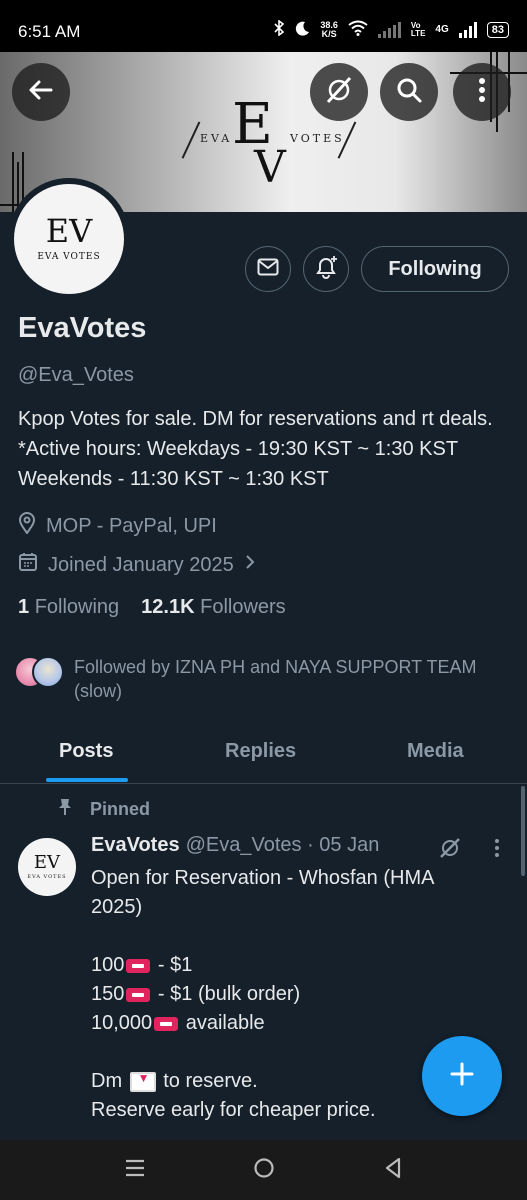 The height and width of the screenshot is (1200, 527). I want to click on message-button, so click(268, 269).